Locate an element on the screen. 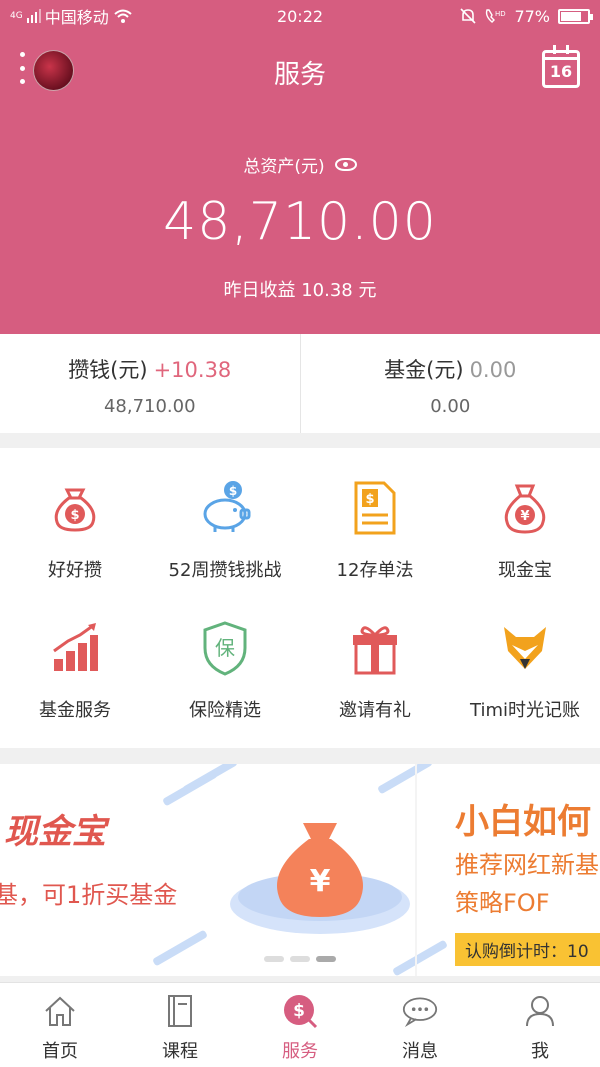  service-label: 基金服务 is located at coordinates (75, 710).